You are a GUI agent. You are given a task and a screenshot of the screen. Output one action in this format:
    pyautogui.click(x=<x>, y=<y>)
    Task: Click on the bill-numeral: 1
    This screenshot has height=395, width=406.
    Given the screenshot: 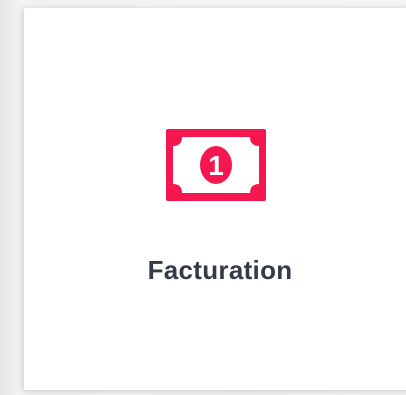 What is the action you would take?
    pyautogui.click(x=216, y=165)
    